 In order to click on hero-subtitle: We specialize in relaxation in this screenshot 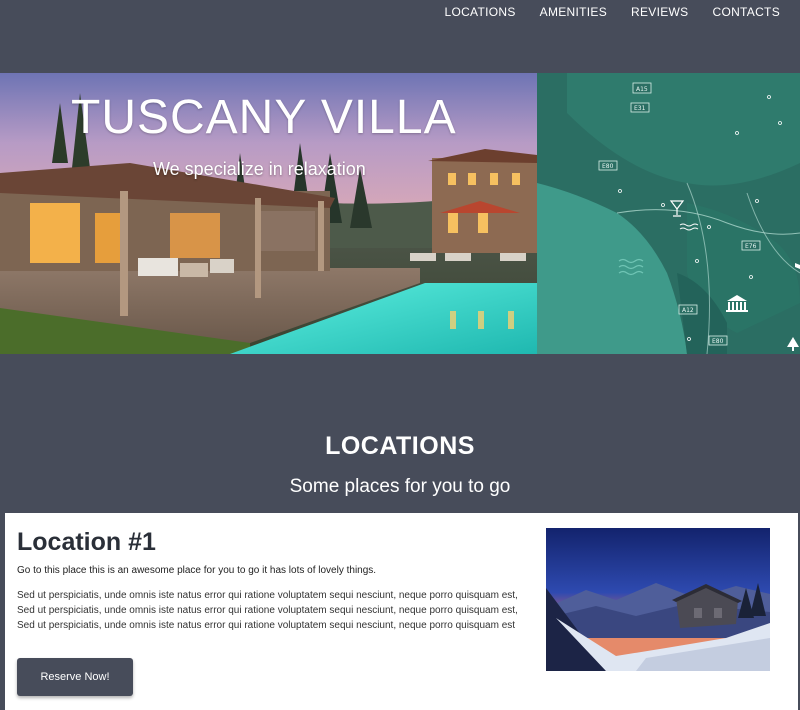, I will do `click(259, 169)`.